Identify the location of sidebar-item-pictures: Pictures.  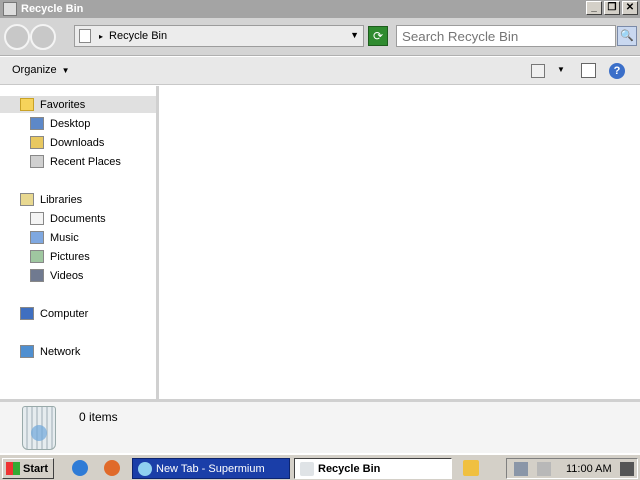
(60, 256).